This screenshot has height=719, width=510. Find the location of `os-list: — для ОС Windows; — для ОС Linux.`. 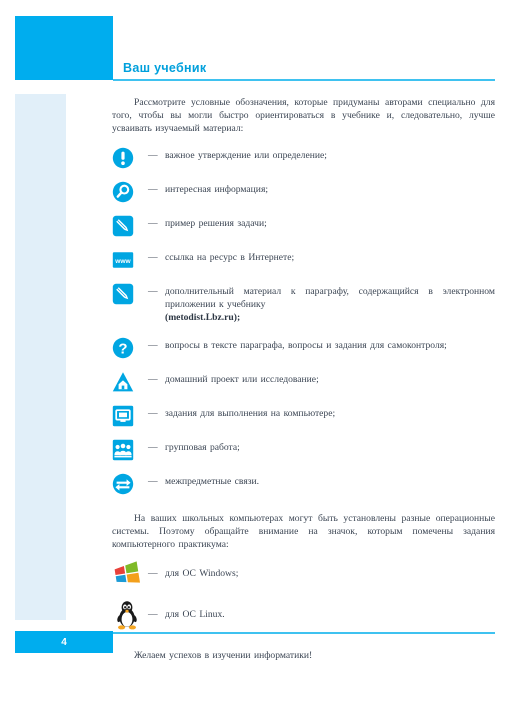

os-list: — для ОС Windows; — для ОС Linux. is located at coordinates (303, 596).